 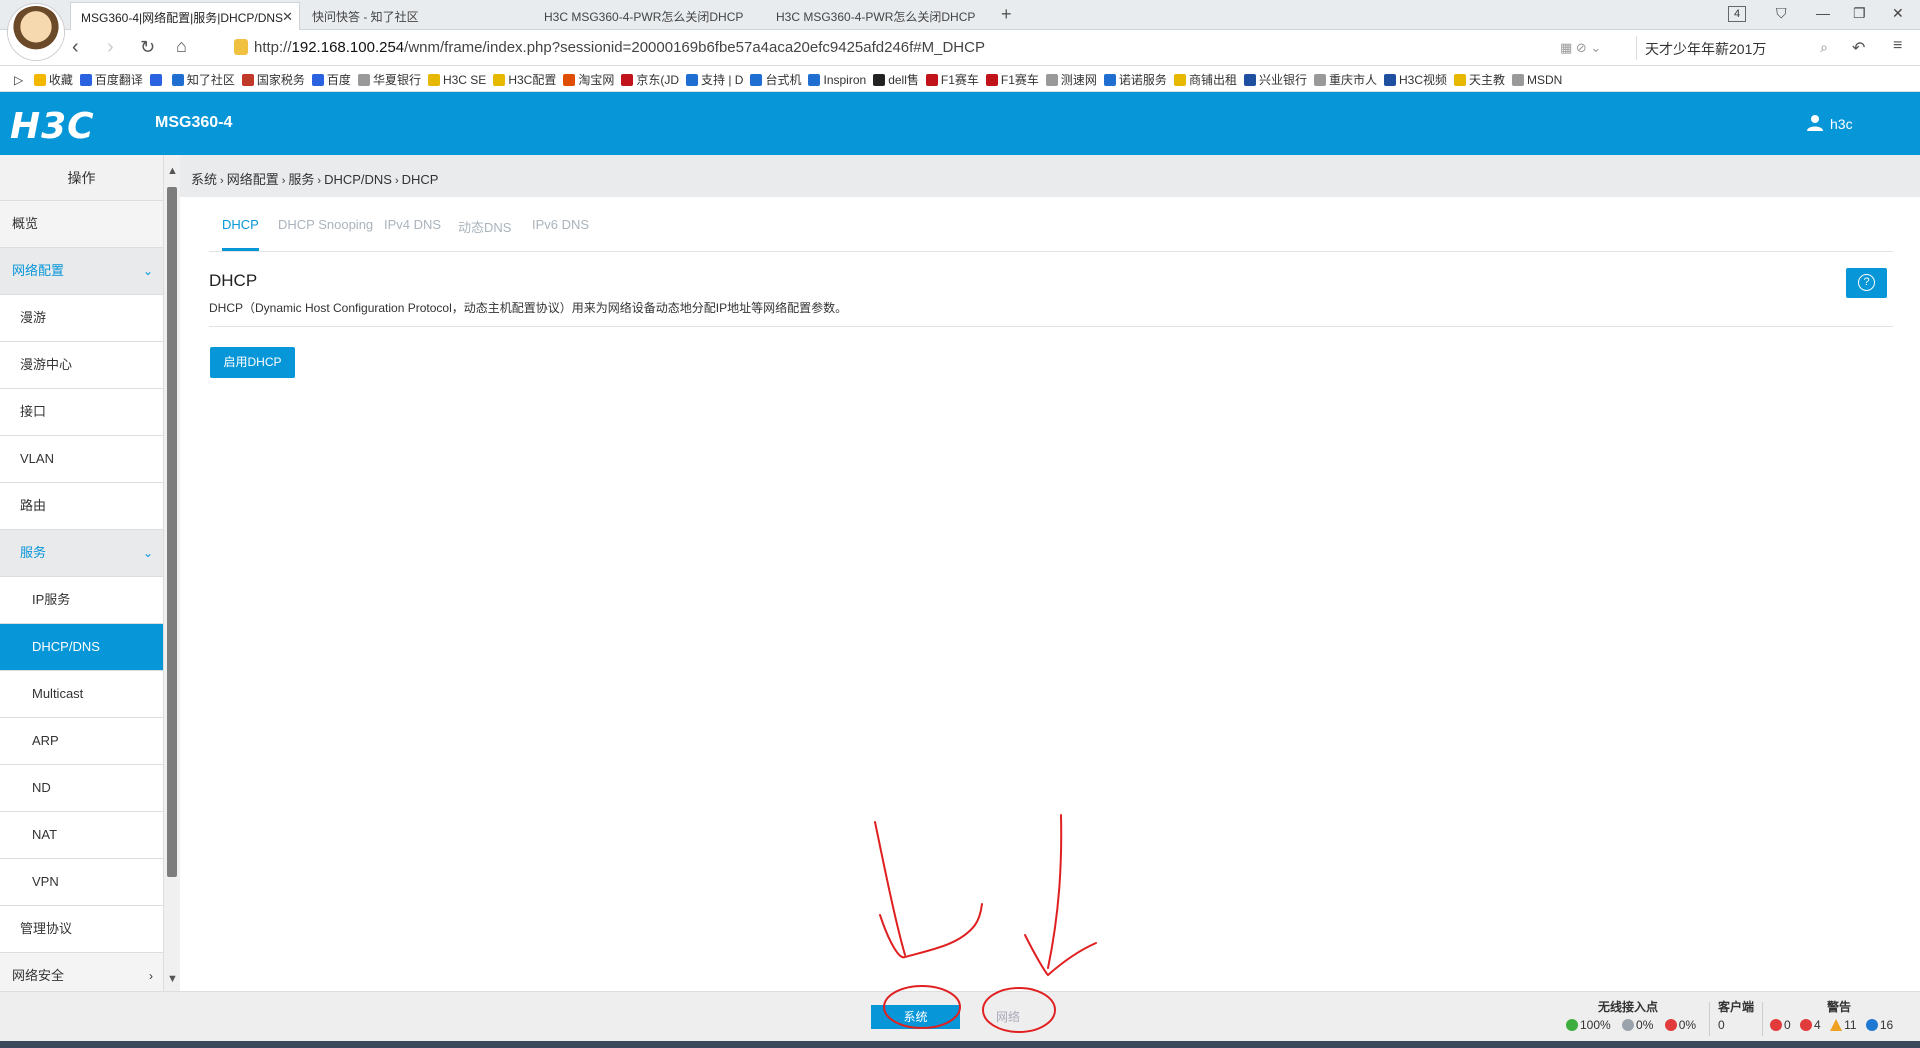 I want to click on sidebar-item: 网络配置 ⌄, so click(x=81, y=271).